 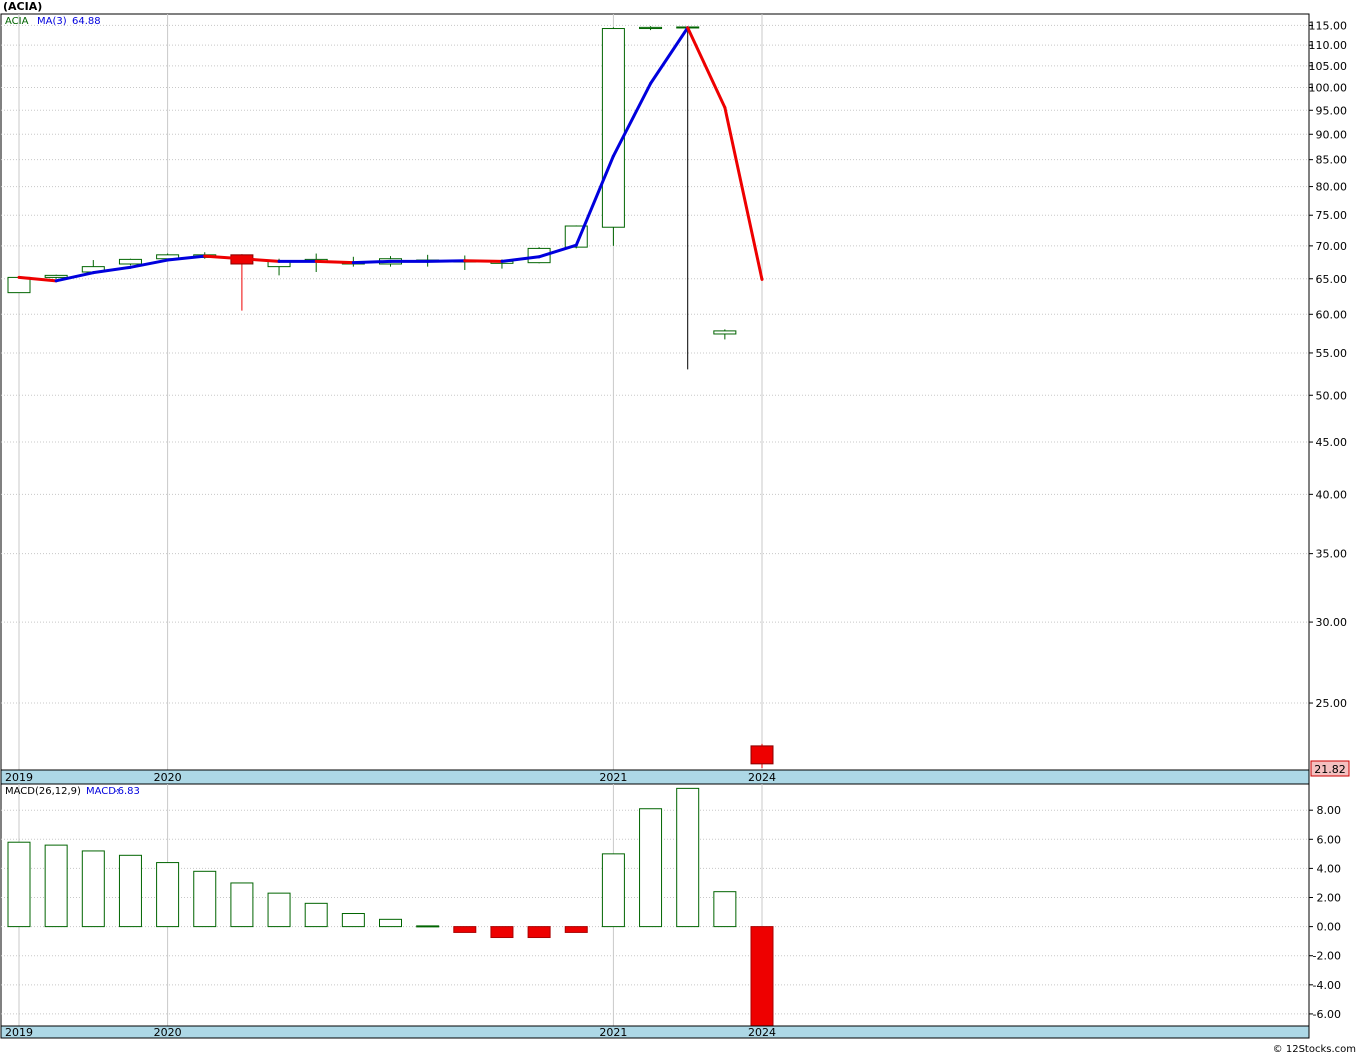 What do you see at coordinates (1327, 985) in the screenshot?
I see `macd-tick-label: -4.00` at bounding box center [1327, 985].